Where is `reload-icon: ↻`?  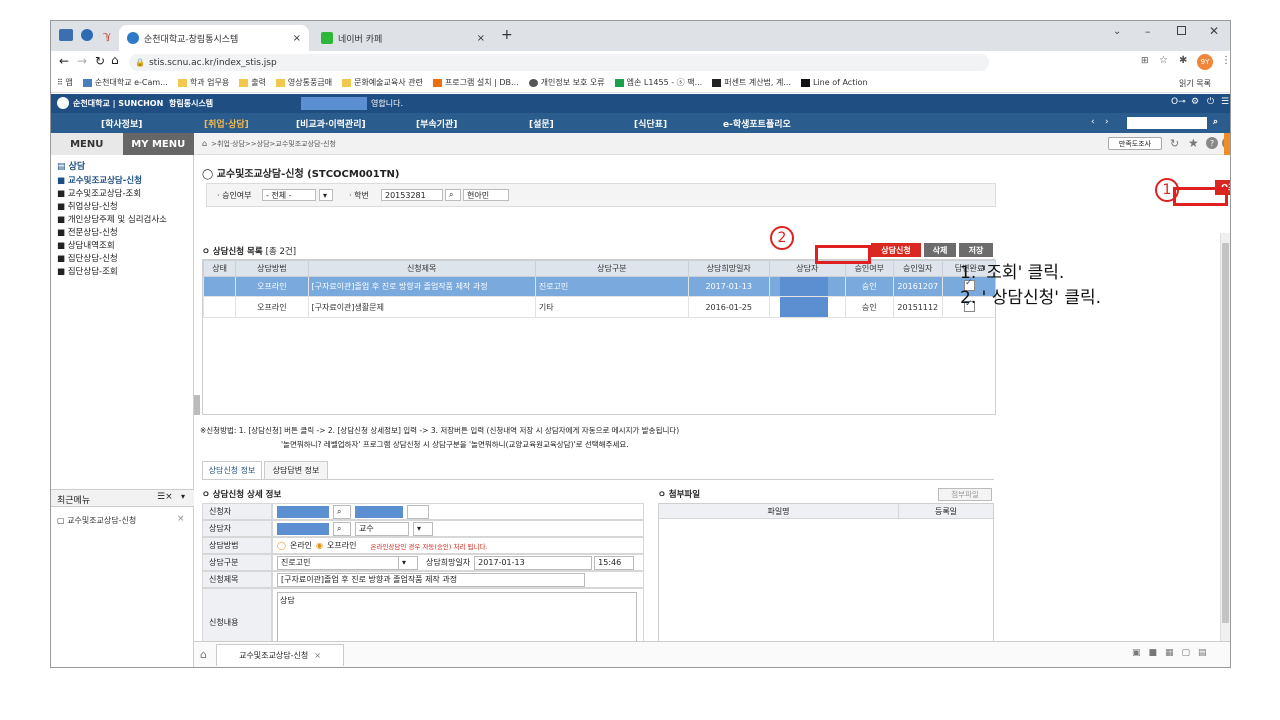
reload-icon: ↻ is located at coordinates (100, 61).